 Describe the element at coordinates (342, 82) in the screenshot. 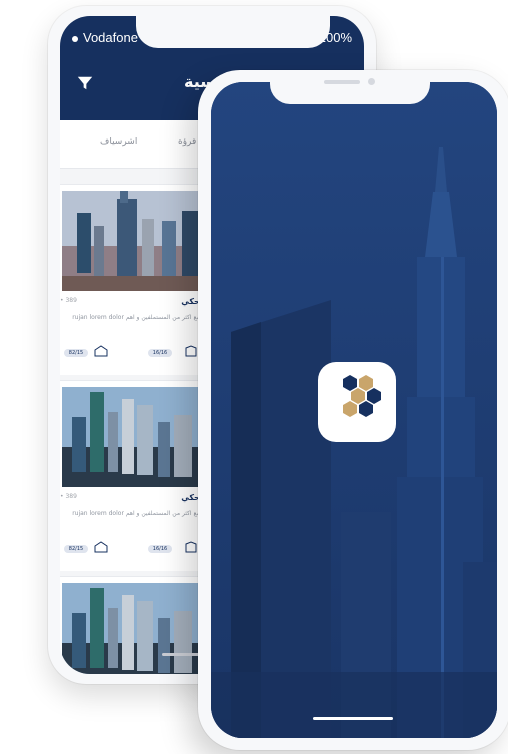

I see `speaker-grille` at that location.